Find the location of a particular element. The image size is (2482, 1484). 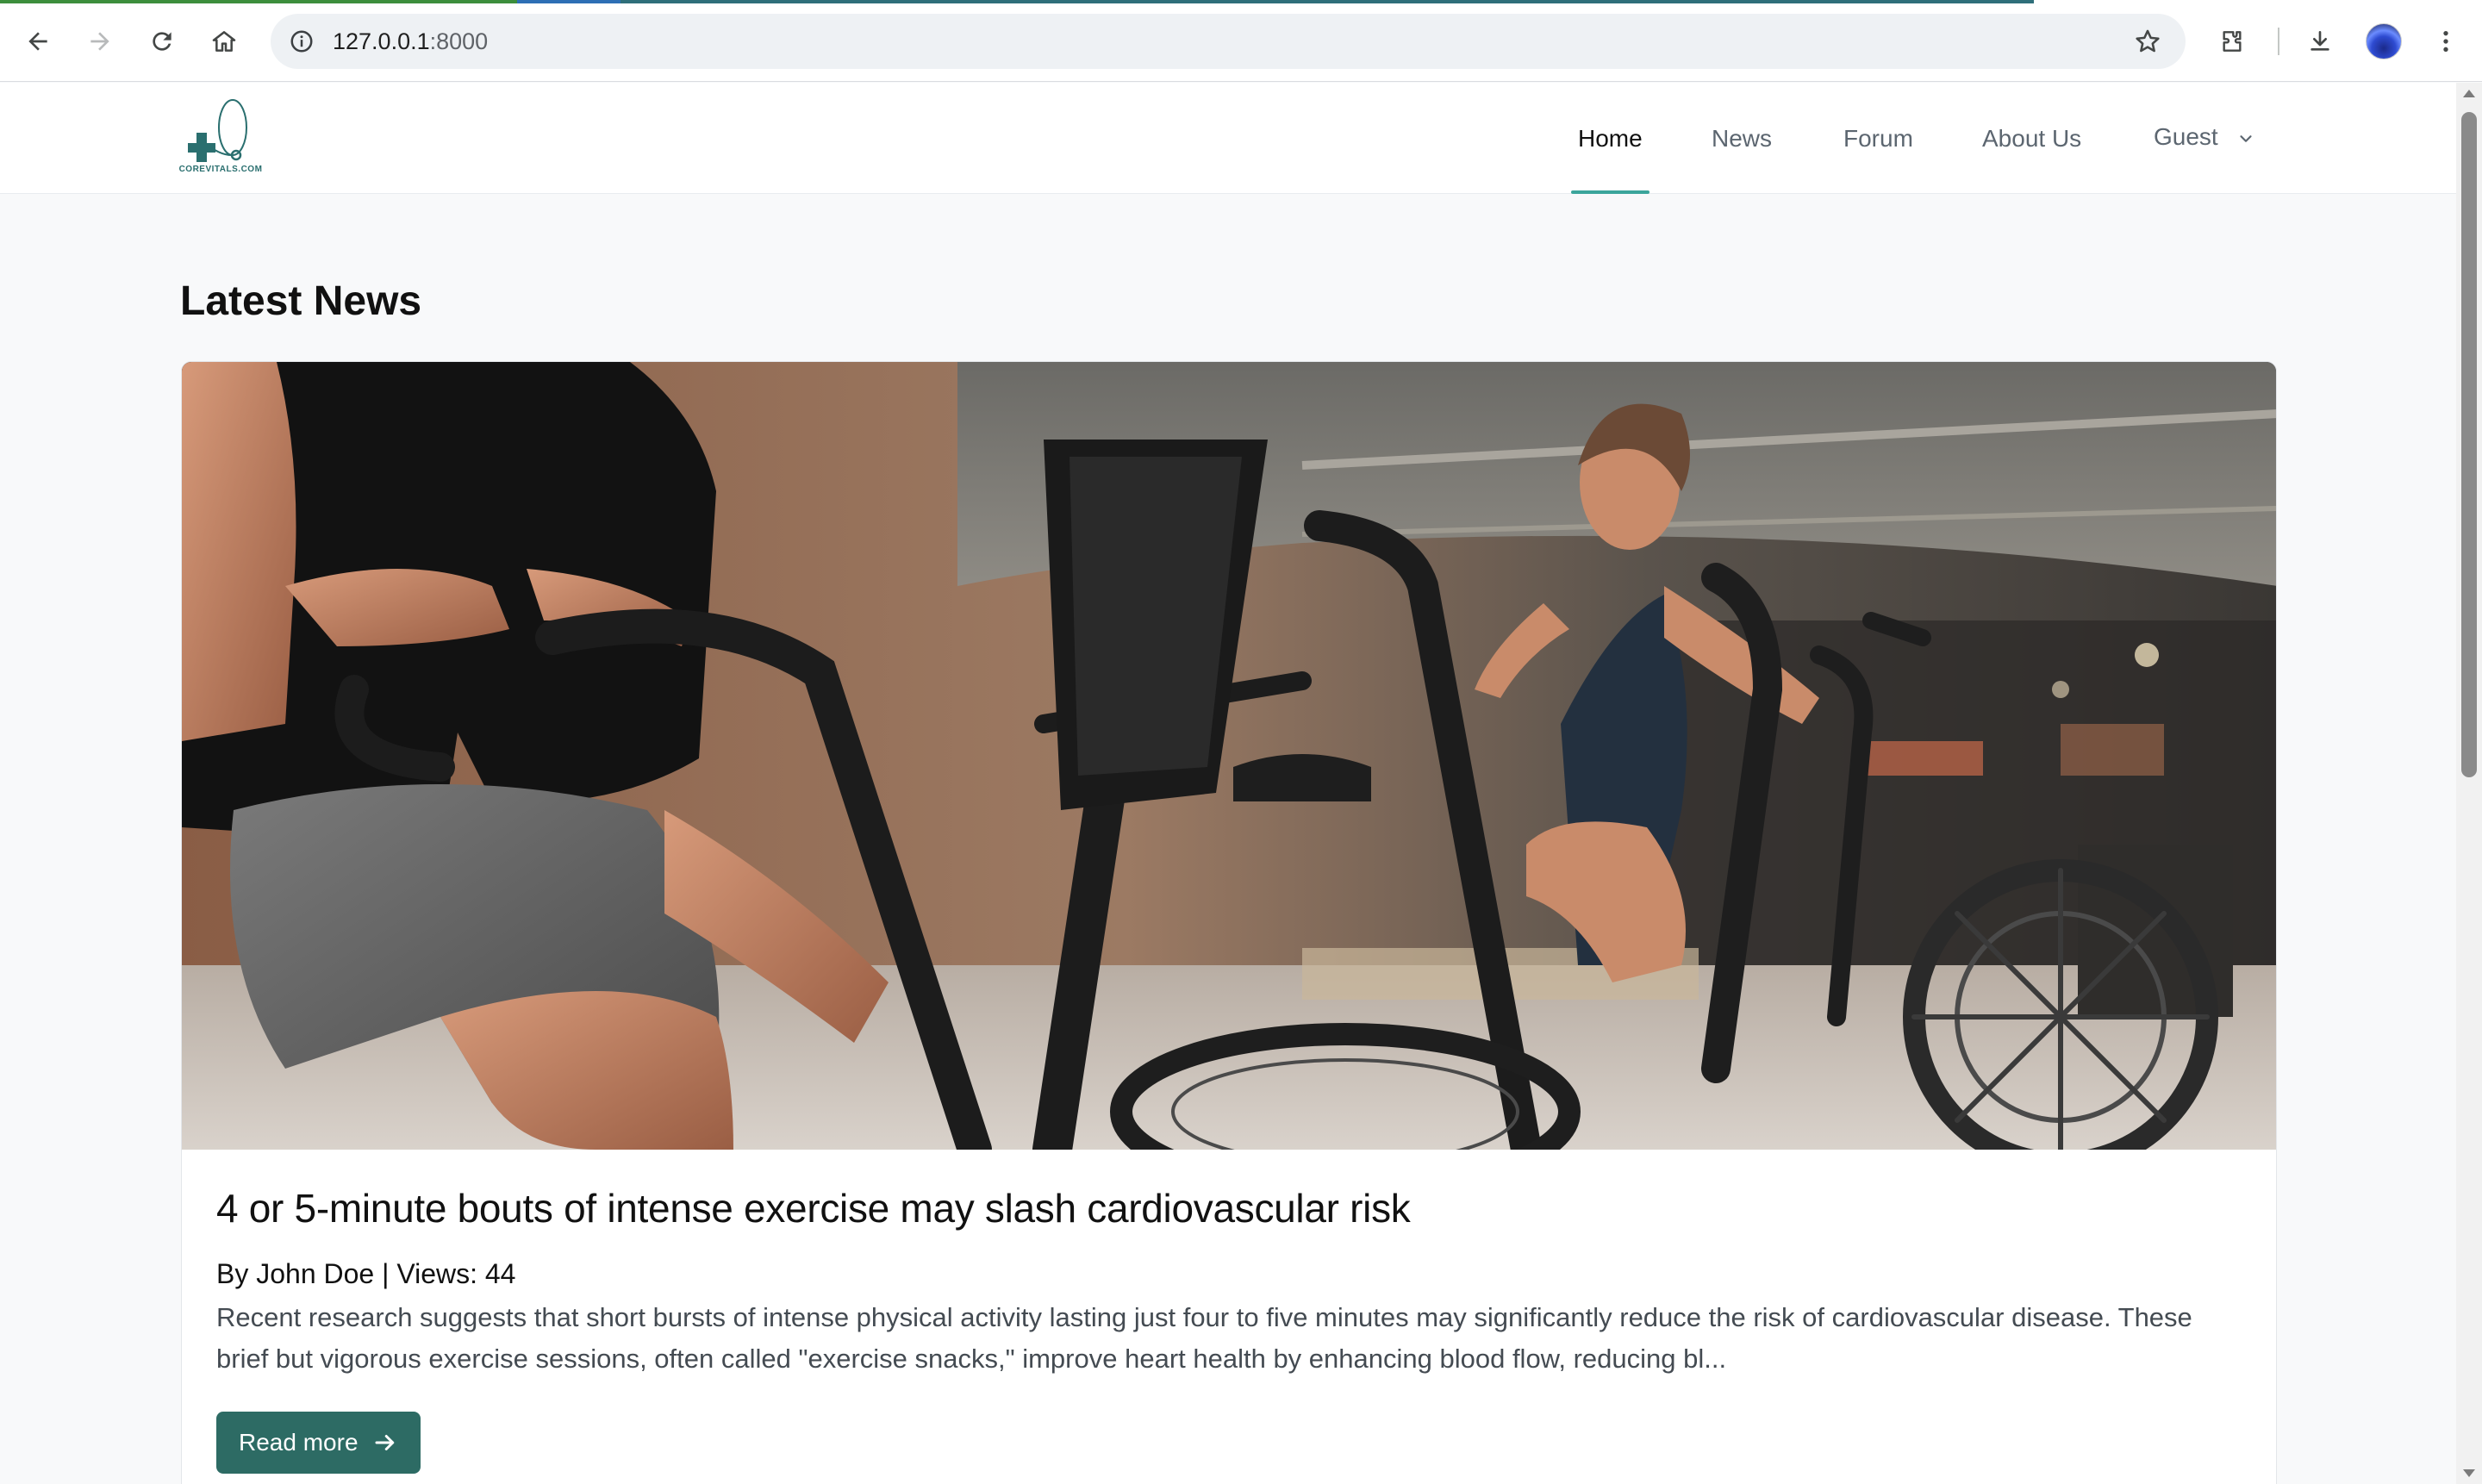

arrow-right-icon is located at coordinates (384, 1443).